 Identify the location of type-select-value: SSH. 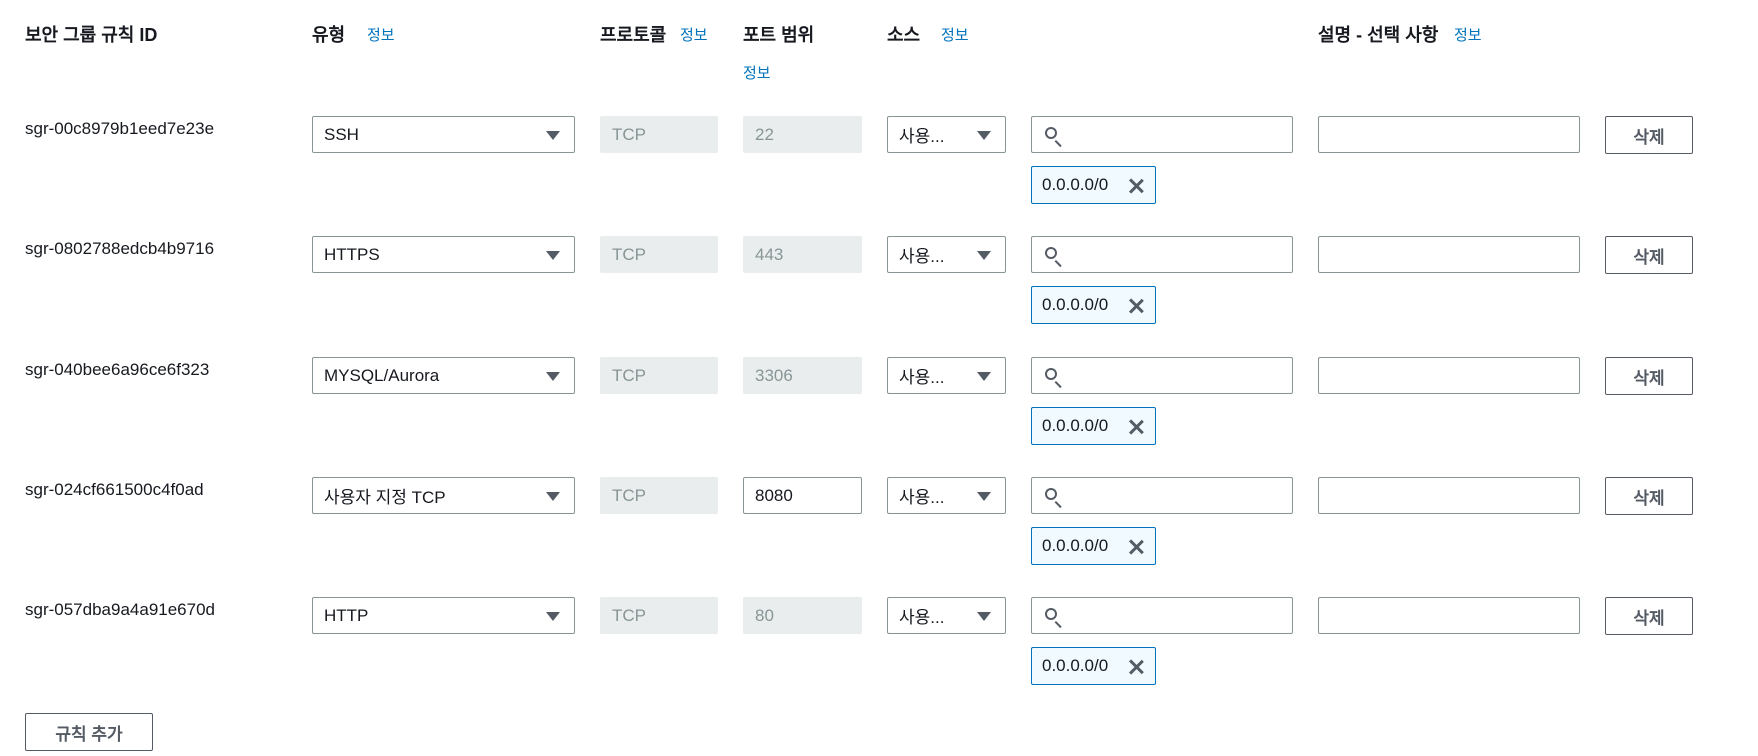
(341, 134).